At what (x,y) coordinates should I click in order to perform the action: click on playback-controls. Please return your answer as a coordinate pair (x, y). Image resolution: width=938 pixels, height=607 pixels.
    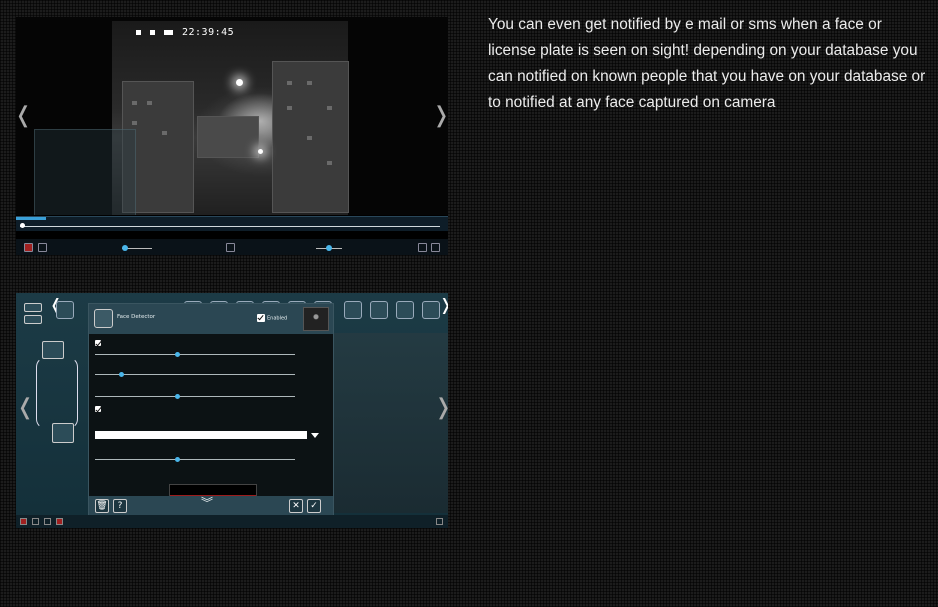
    Looking at the image, I should click on (232, 247).